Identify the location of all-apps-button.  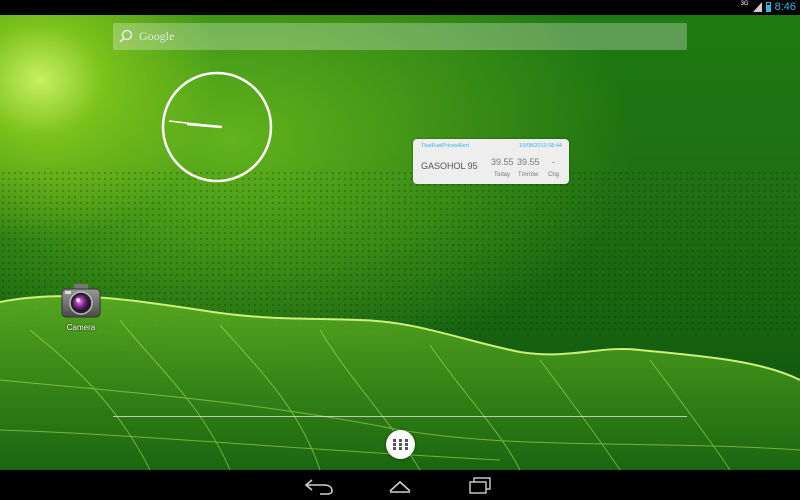
(400, 444).